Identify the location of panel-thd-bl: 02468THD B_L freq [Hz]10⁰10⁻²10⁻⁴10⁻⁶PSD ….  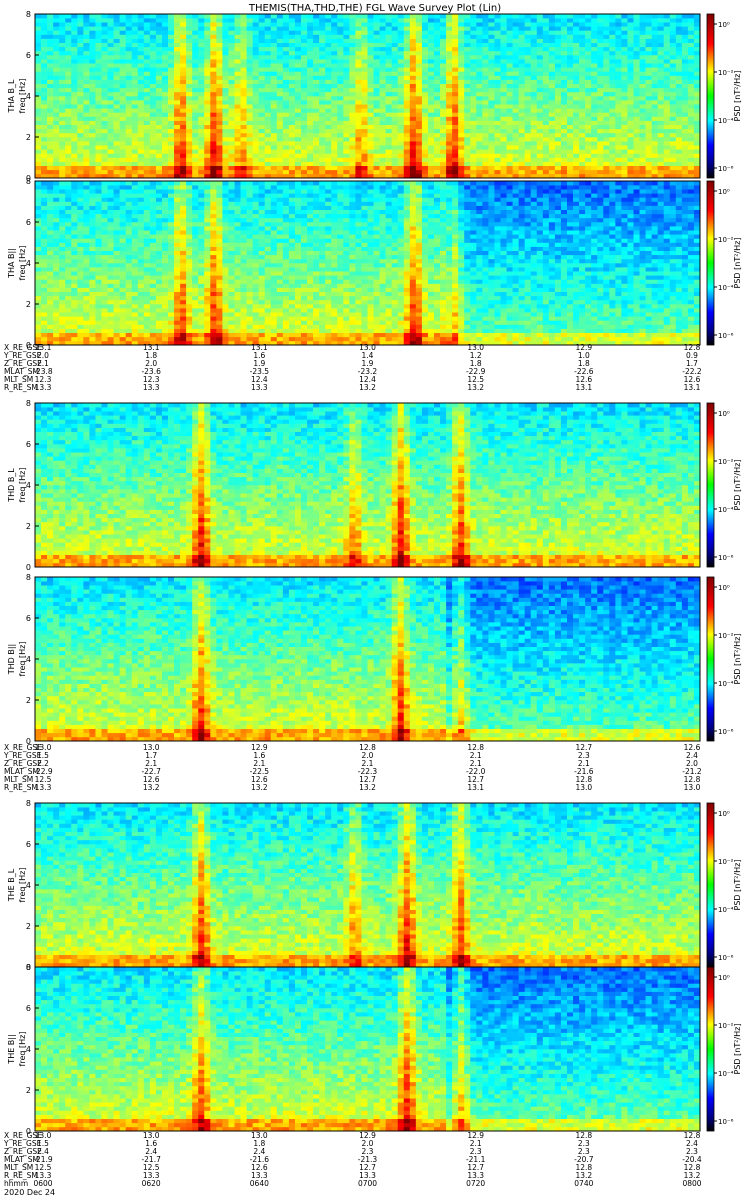
(374, 485).